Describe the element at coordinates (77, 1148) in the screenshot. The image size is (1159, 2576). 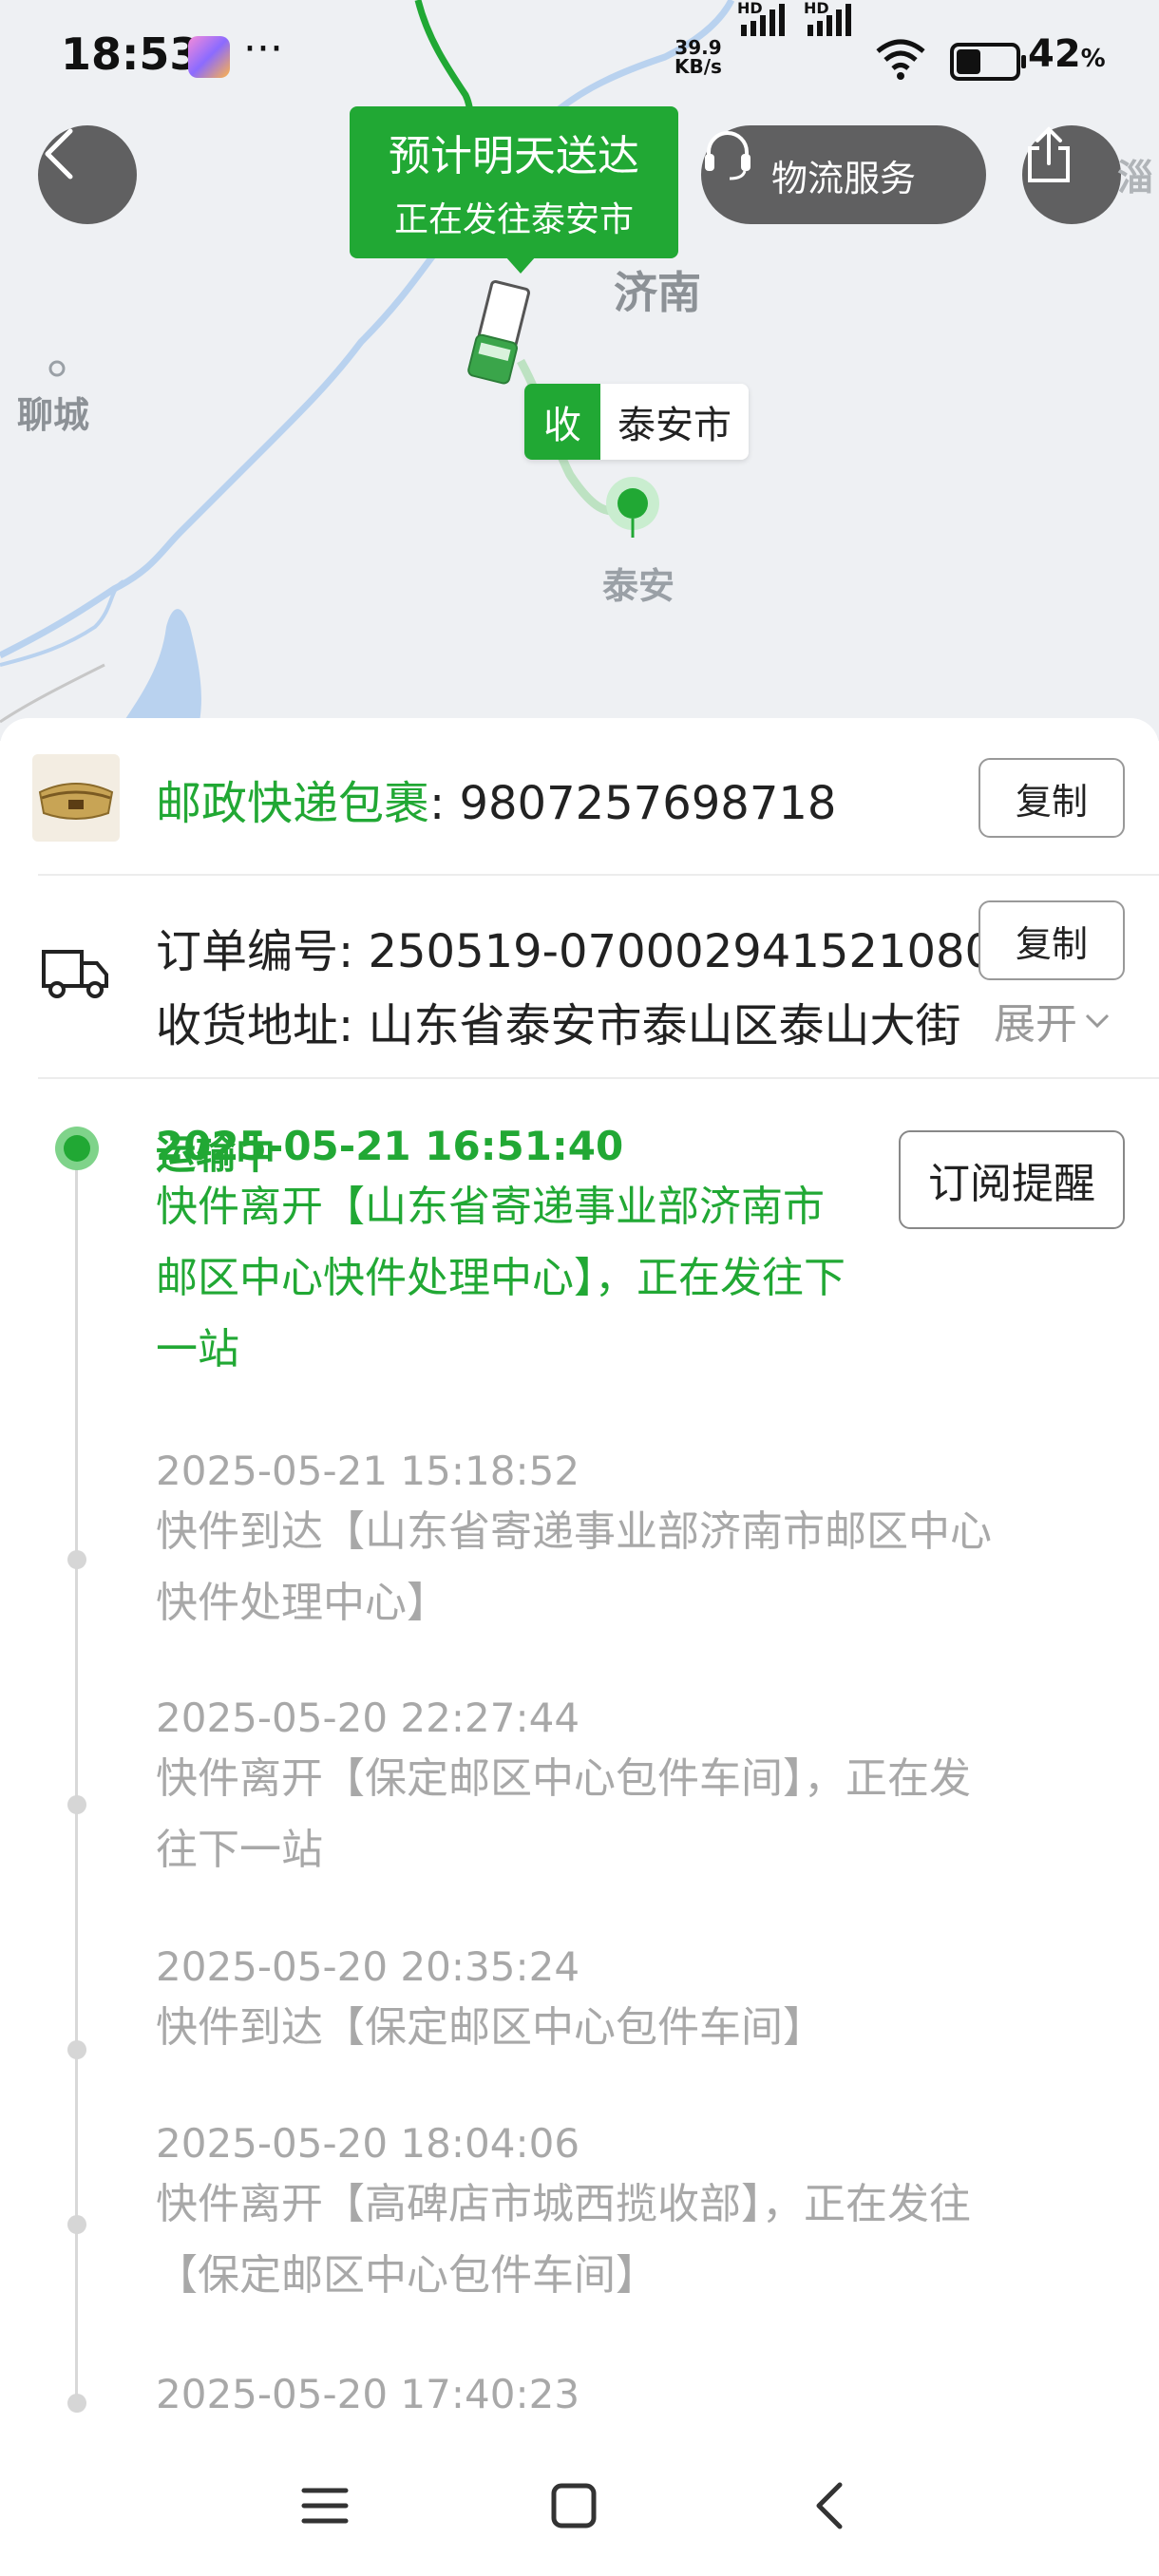
I see `timeline-dot-active` at that location.